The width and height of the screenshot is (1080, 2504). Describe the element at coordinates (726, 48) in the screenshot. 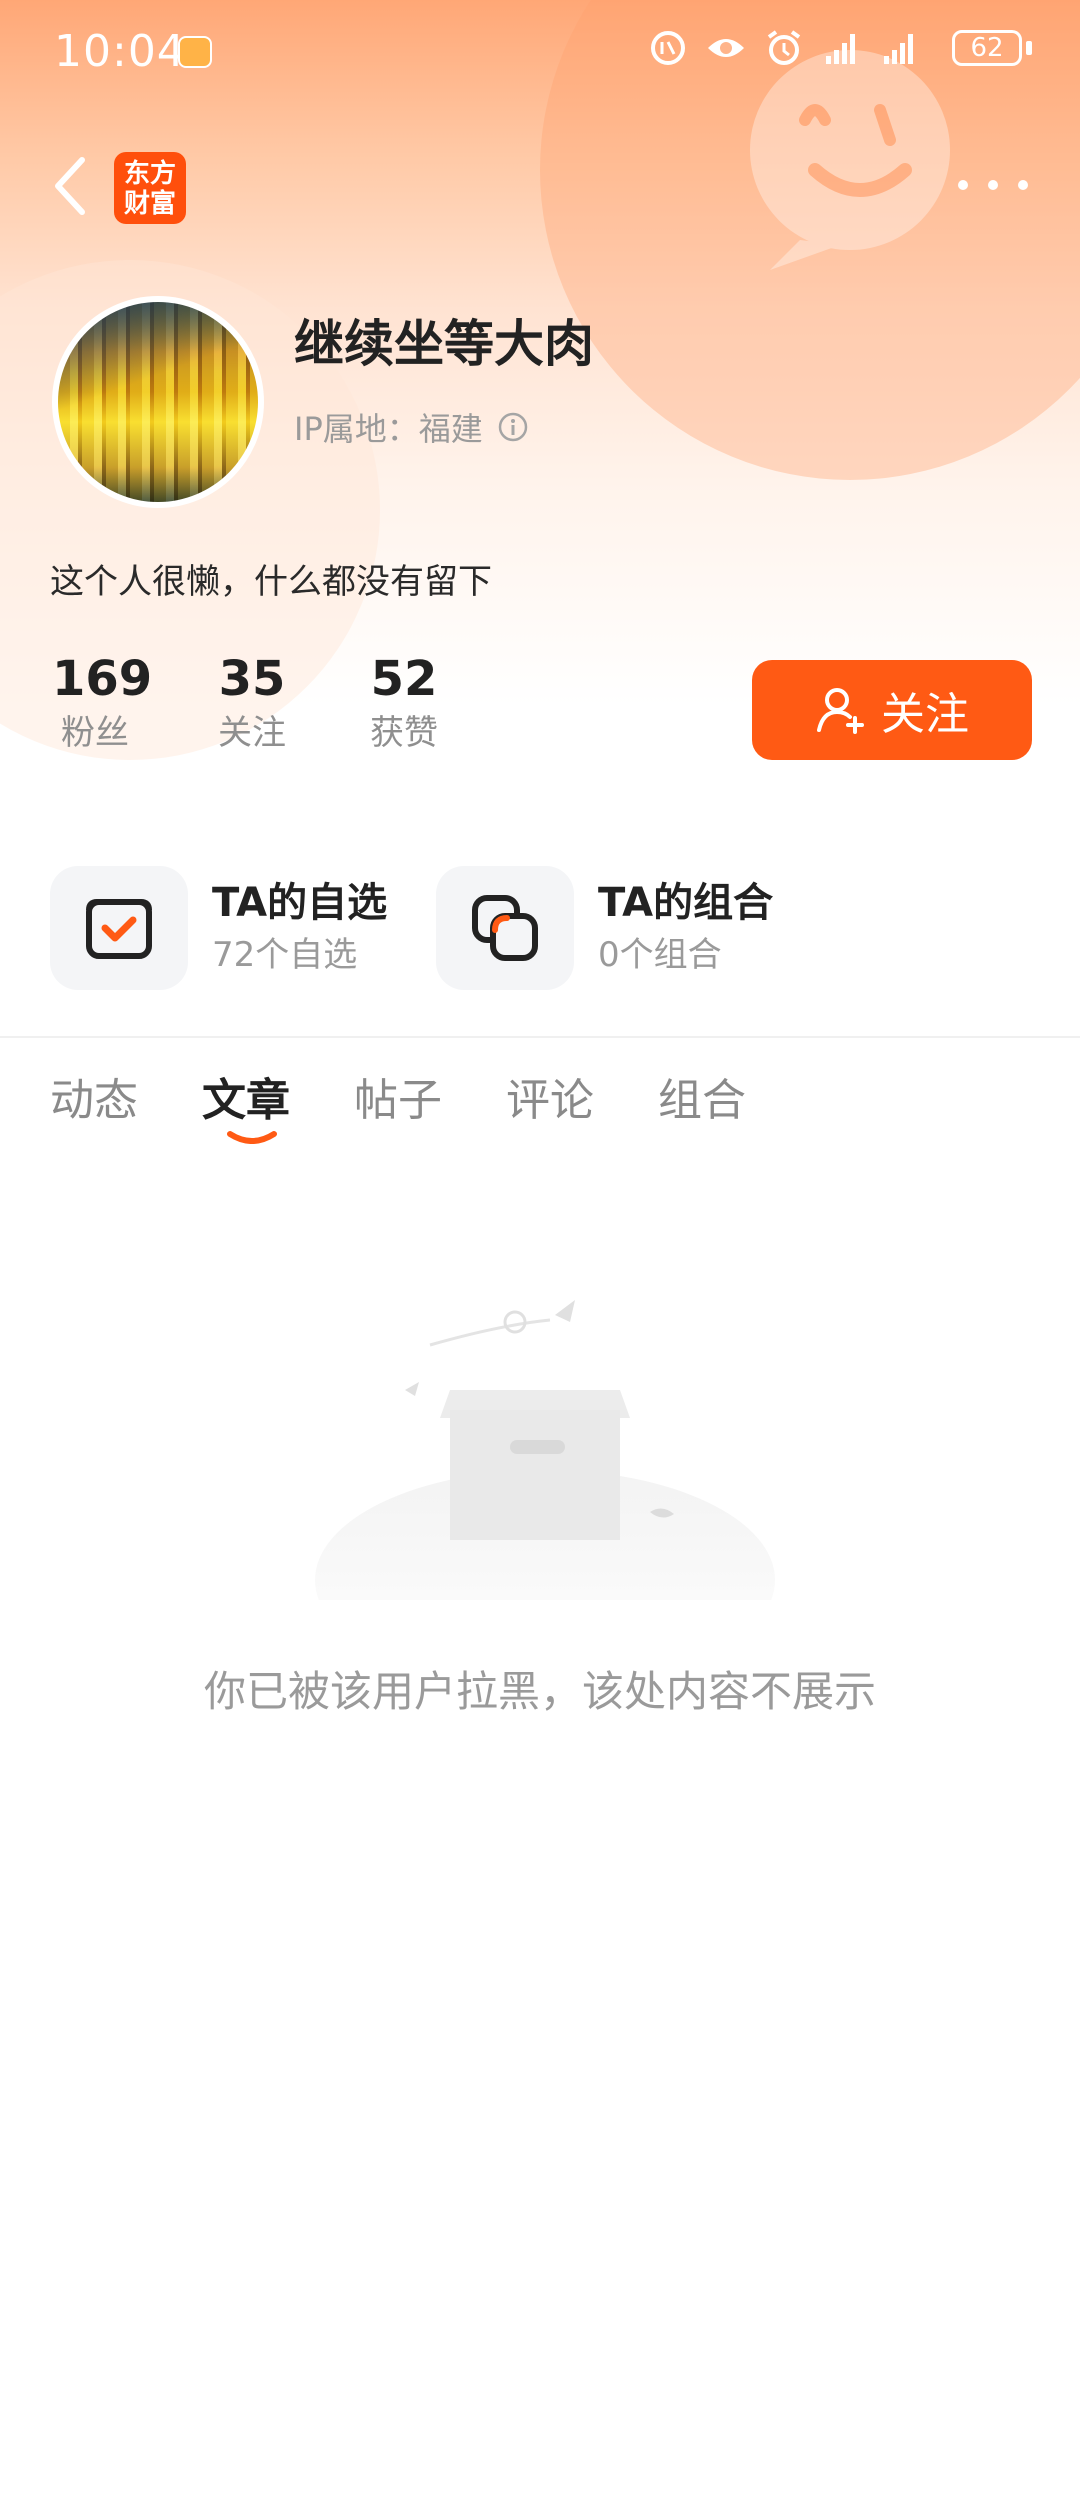

I see `eye-icon` at that location.